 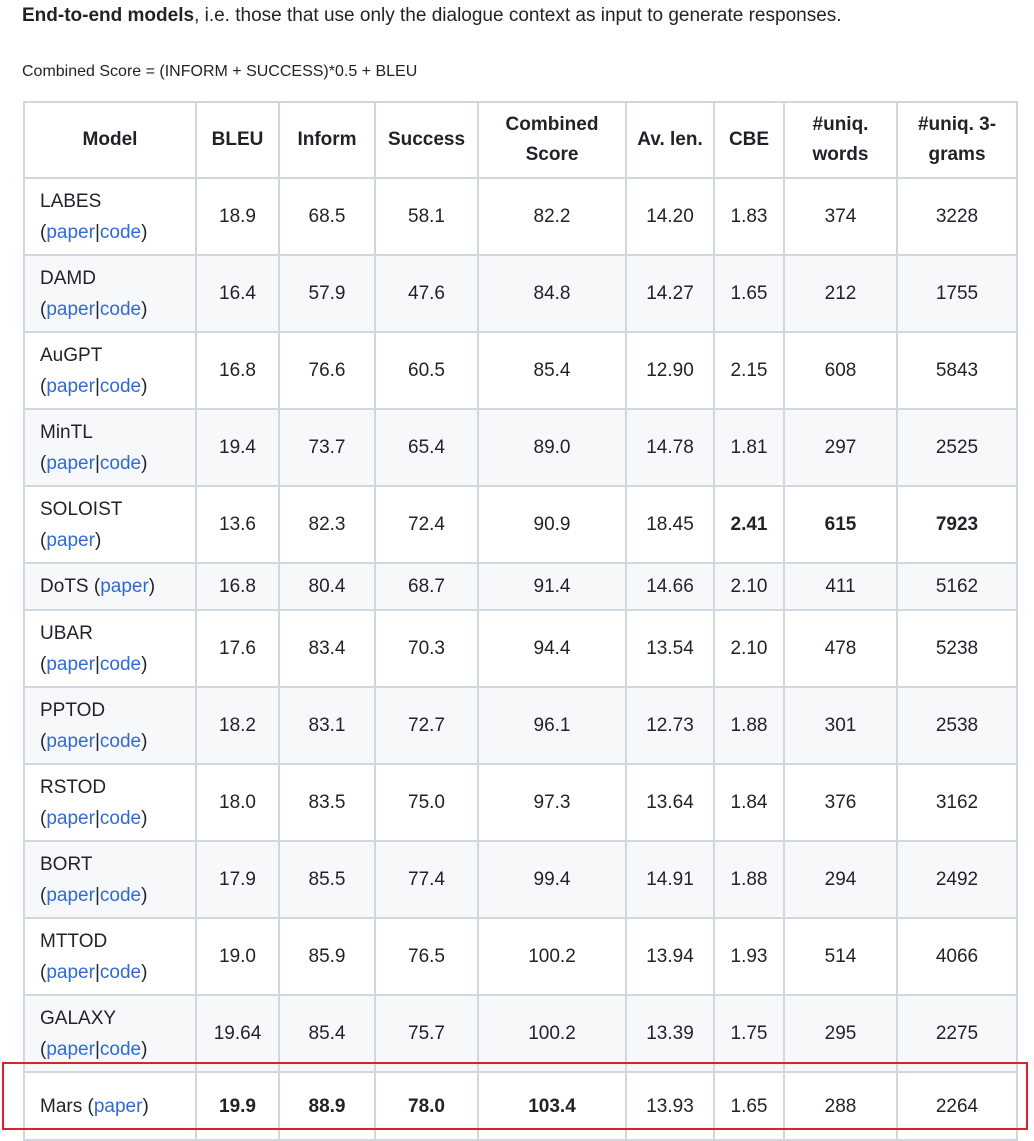 What do you see at coordinates (957, 879) in the screenshot?
I see `cell-uniq-3grams: 2492` at bounding box center [957, 879].